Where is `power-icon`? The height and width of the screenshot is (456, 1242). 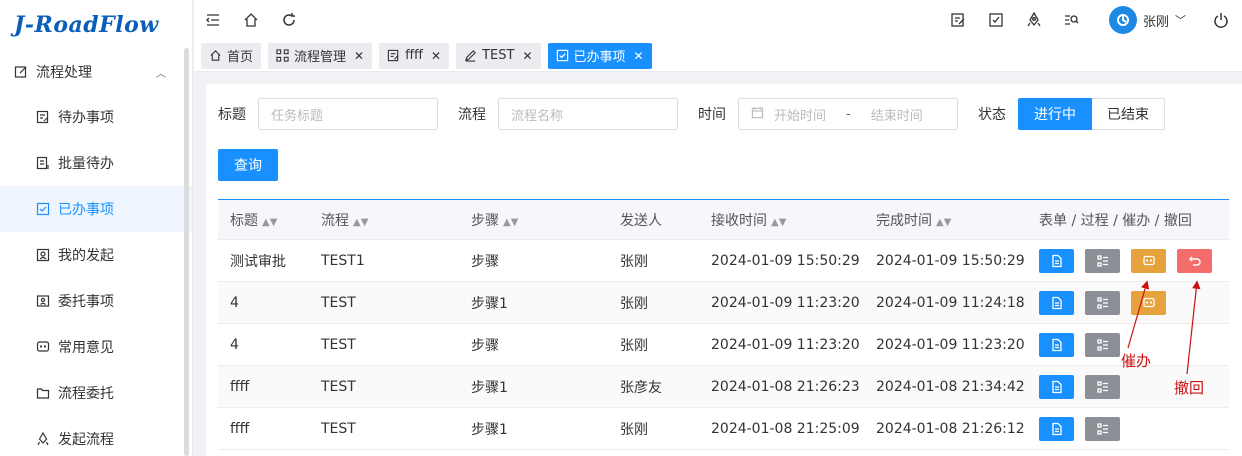
power-icon is located at coordinates (1221, 20).